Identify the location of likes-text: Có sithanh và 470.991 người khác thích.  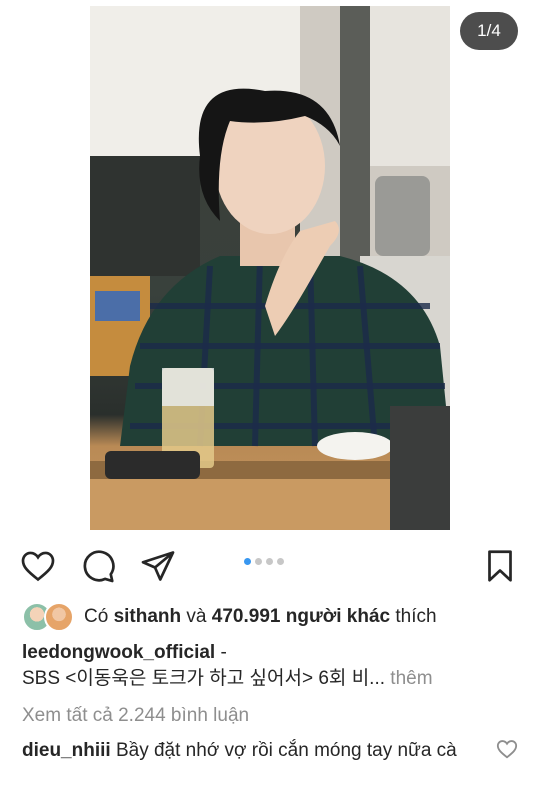
(260, 616).